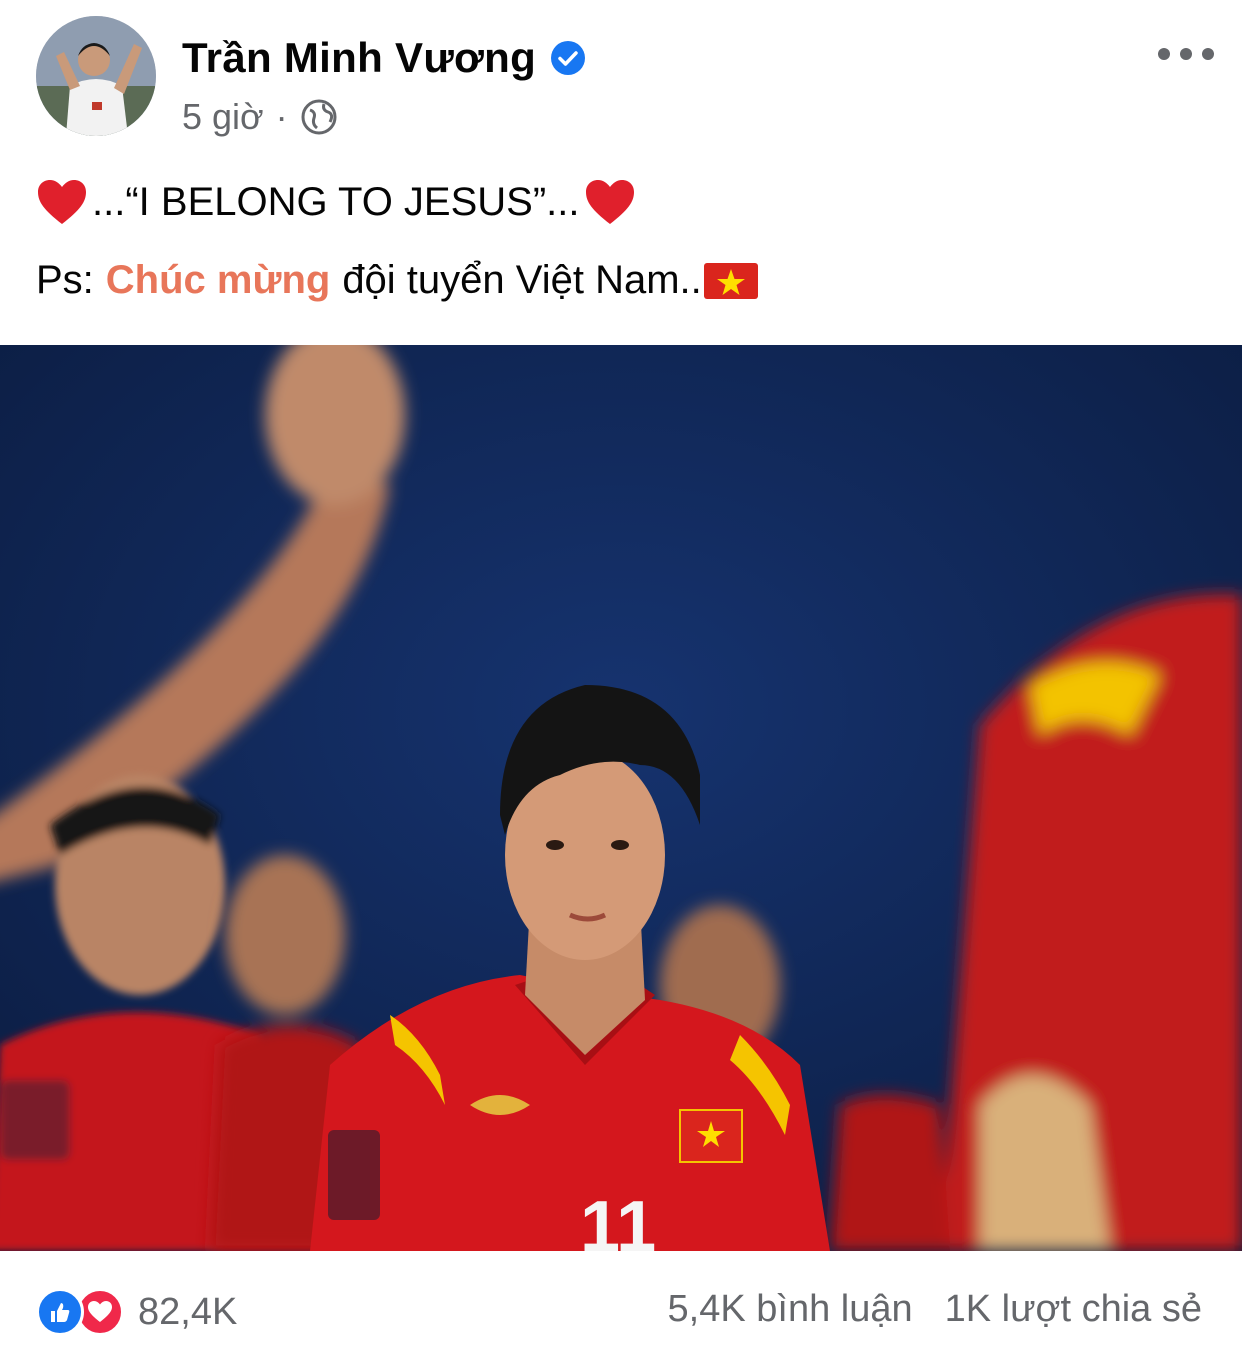 This screenshot has width=1242, height=1362. Describe the element at coordinates (319, 117) in the screenshot. I see `globe-icon` at that location.